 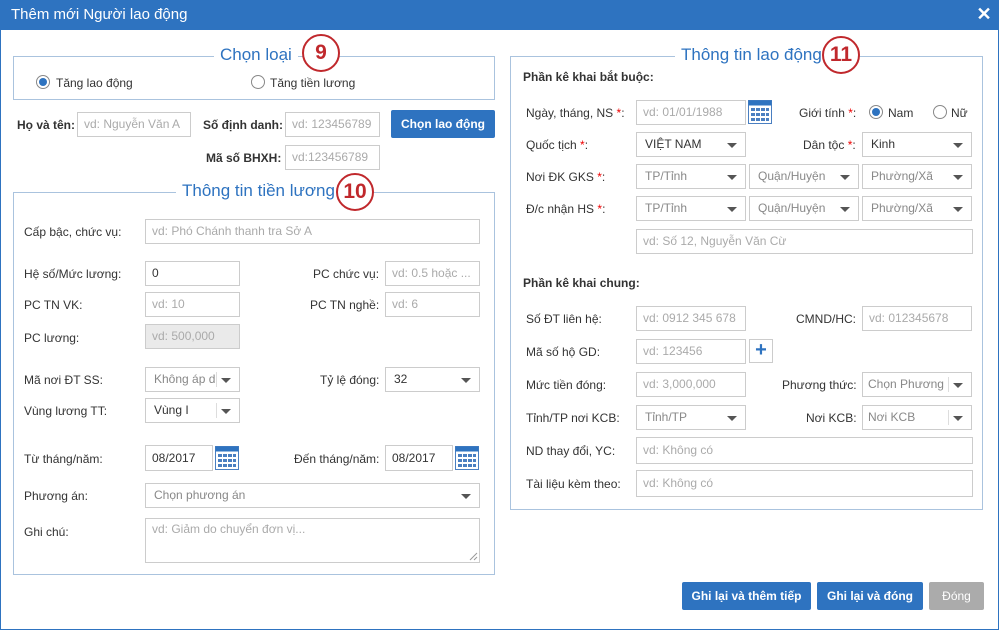 What do you see at coordinates (312, 495) in the screenshot?
I see `plan-select: Chọn phương án` at bounding box center [312, 495].